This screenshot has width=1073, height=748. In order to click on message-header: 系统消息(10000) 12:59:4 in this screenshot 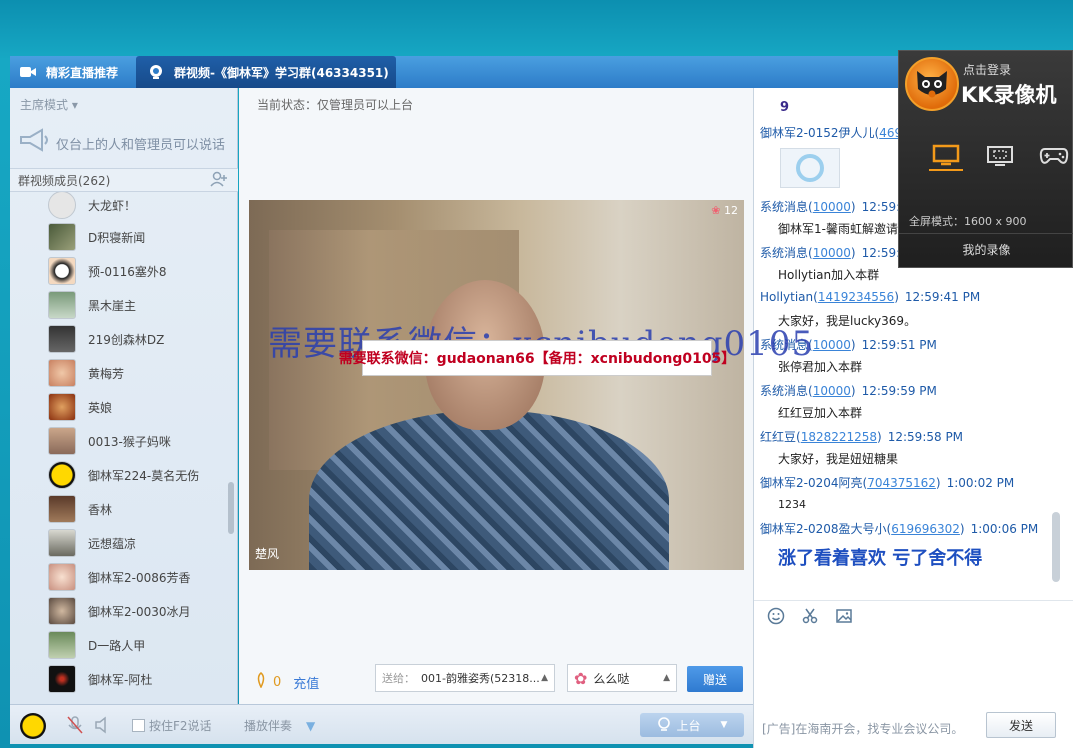, I will do `click(834, 253)`.